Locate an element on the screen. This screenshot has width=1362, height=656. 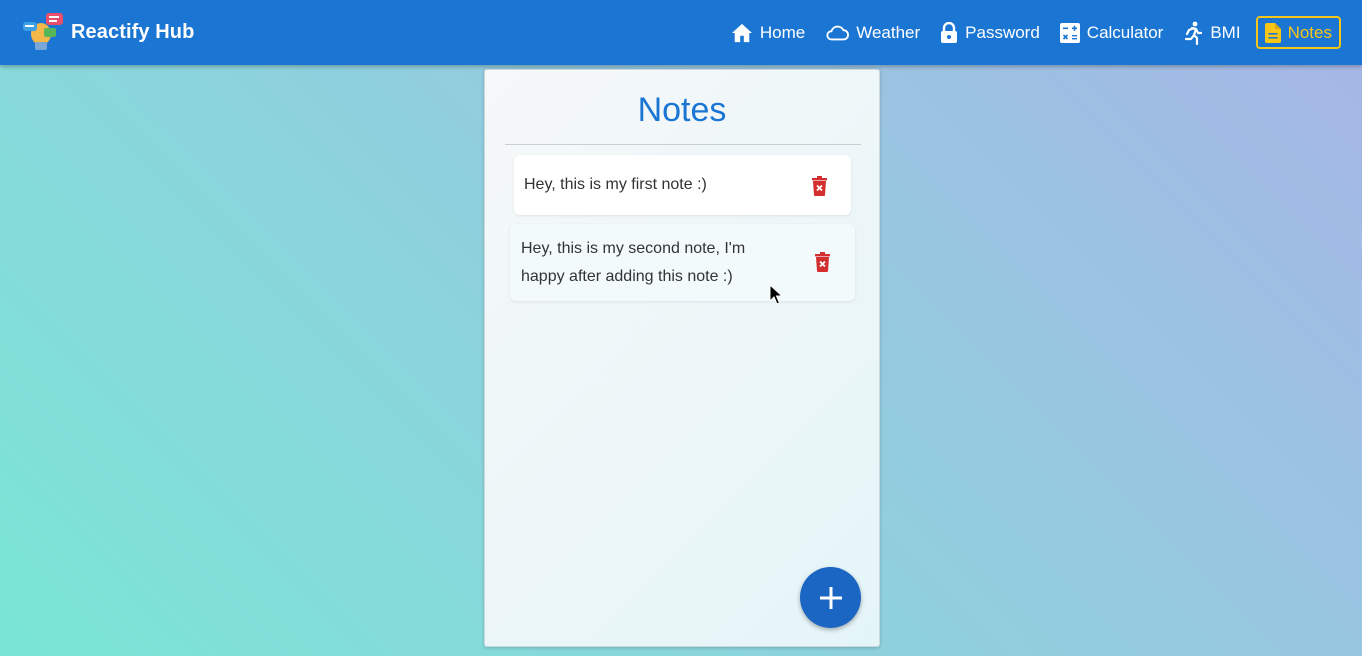
home-icon is located at coordinates (741, 32).